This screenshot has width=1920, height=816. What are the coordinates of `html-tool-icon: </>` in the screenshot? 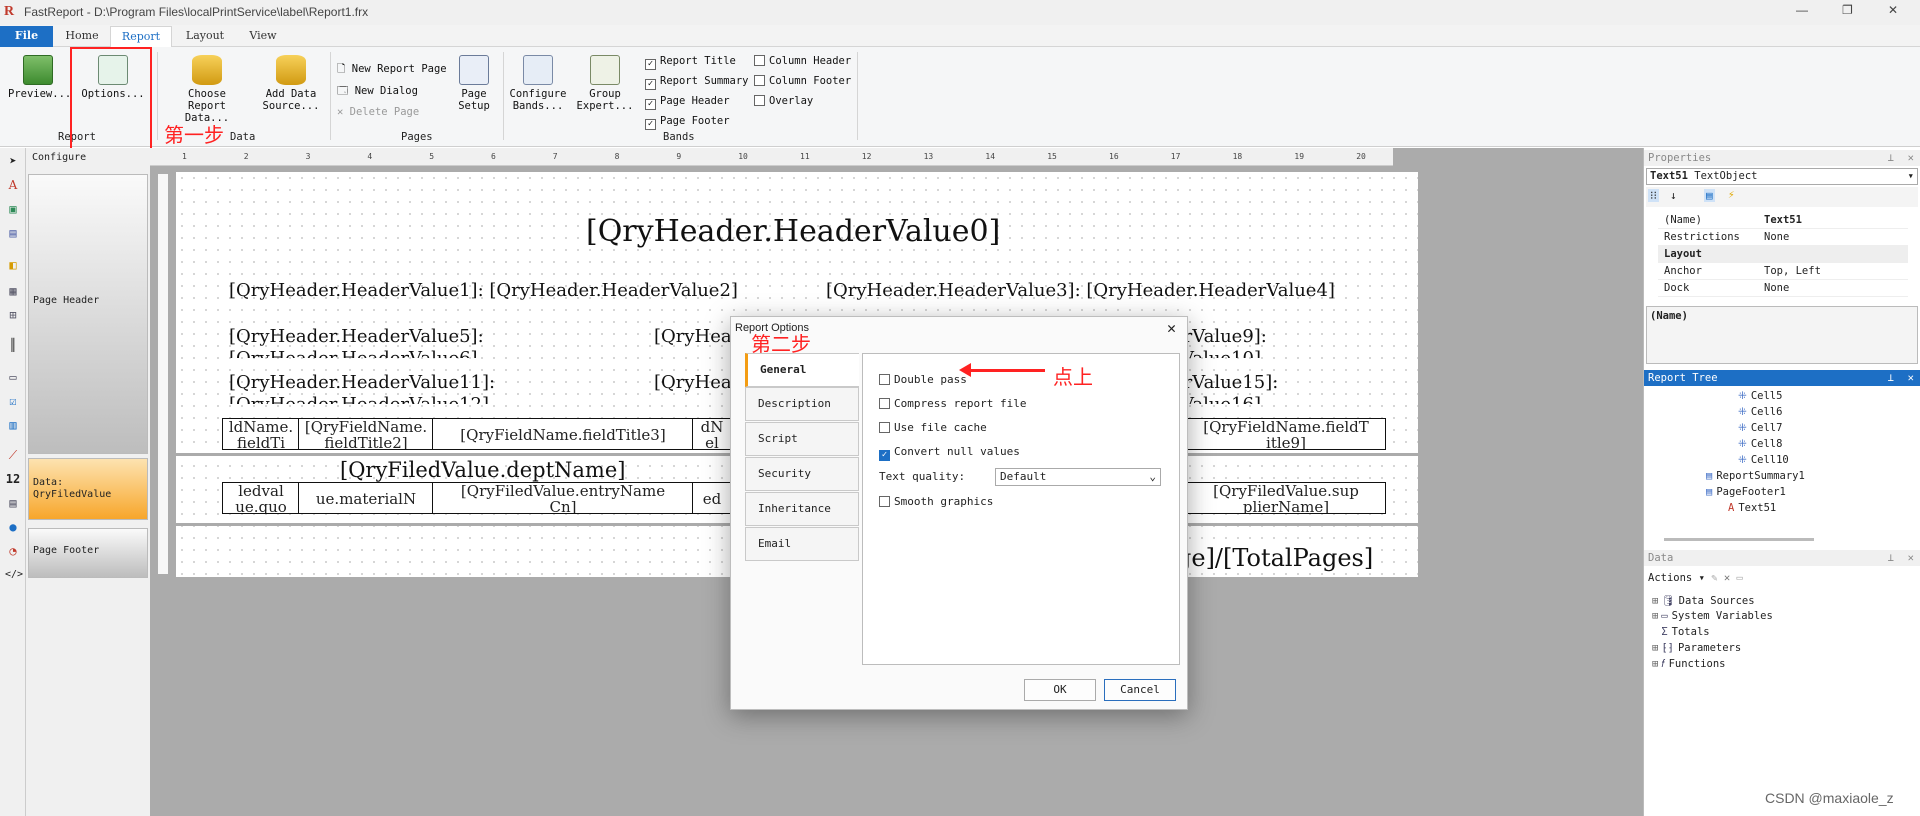 It's located at (14, 575).